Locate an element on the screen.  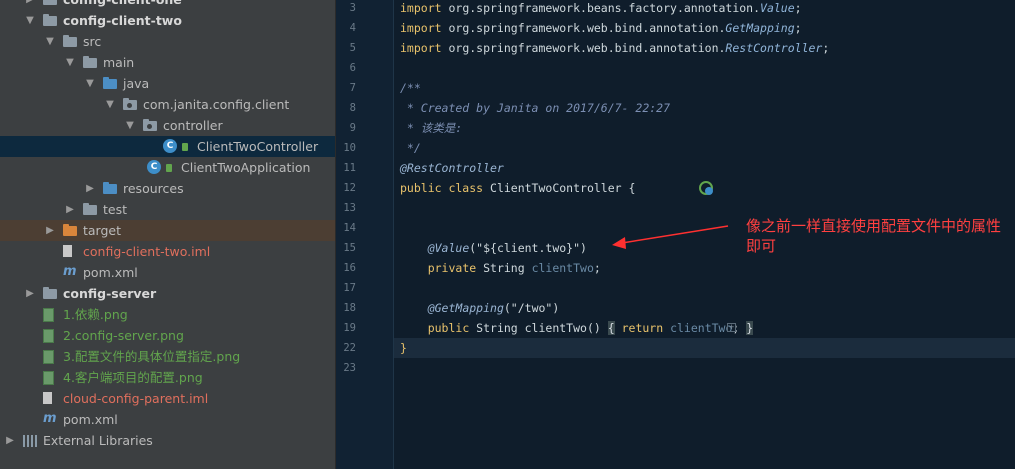
tree-row: ▼ com.janita.config.client is located at coordinates (167, 104).